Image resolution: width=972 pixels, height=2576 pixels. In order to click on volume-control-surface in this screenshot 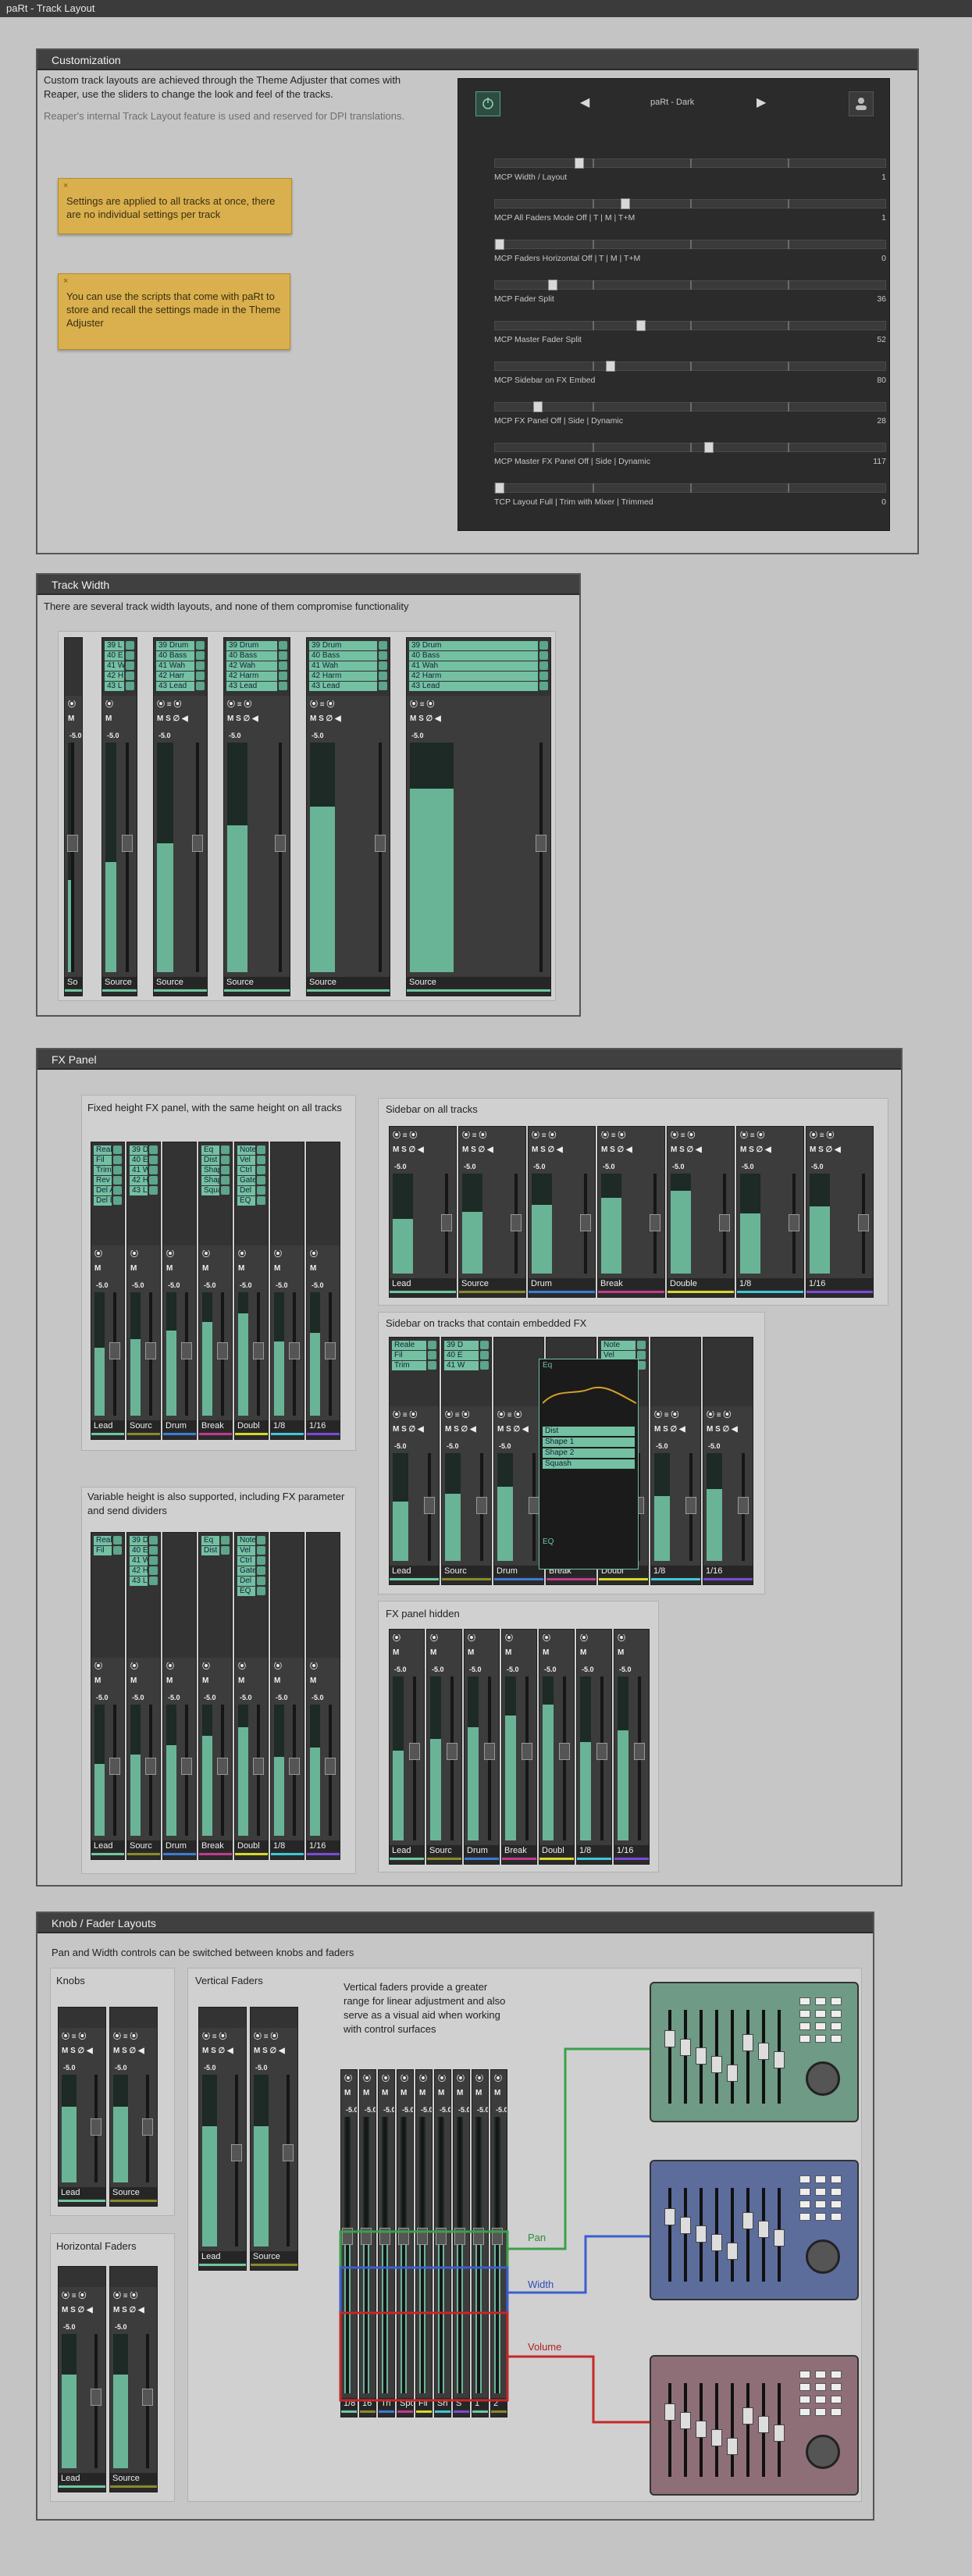, I will do `click(754, 2425)`.